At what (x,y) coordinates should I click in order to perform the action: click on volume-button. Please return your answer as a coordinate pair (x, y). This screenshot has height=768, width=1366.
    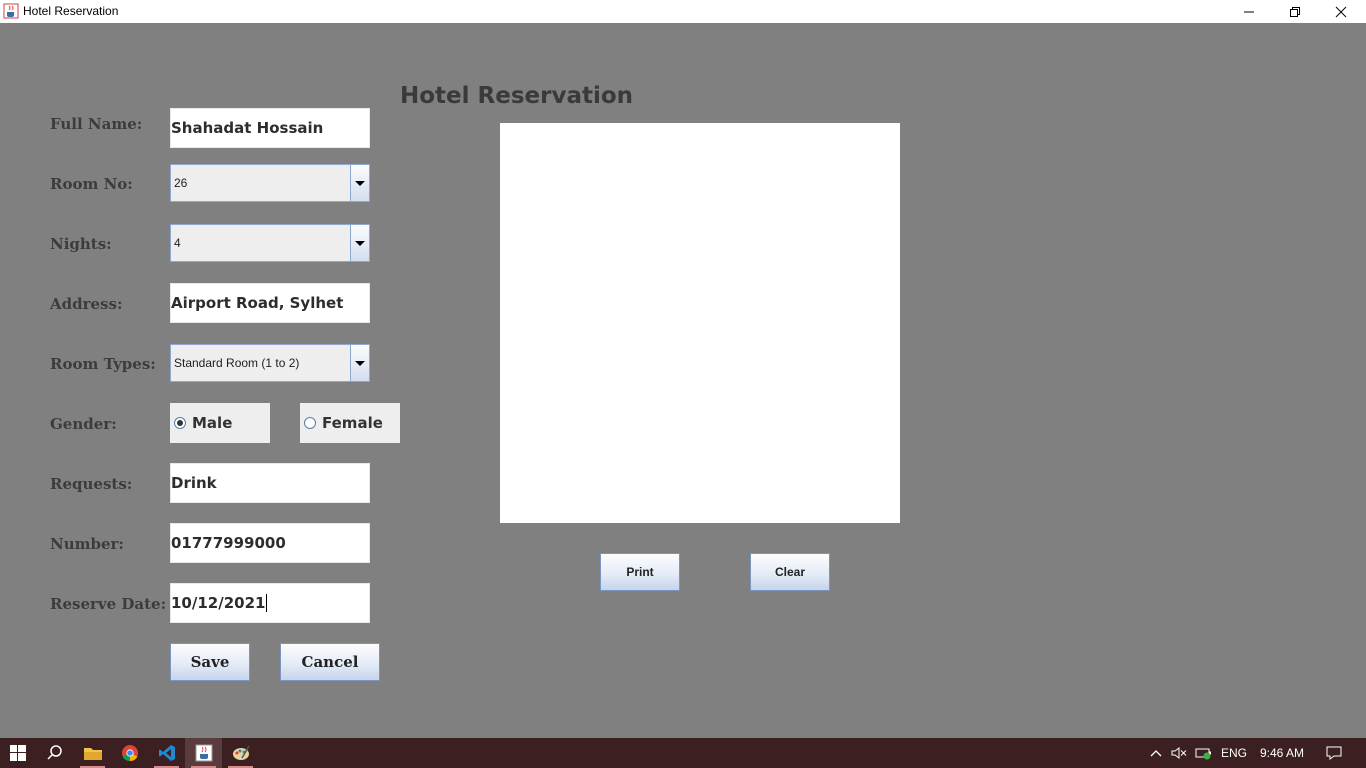
    Looking at the image, I should click on (1179, 753).